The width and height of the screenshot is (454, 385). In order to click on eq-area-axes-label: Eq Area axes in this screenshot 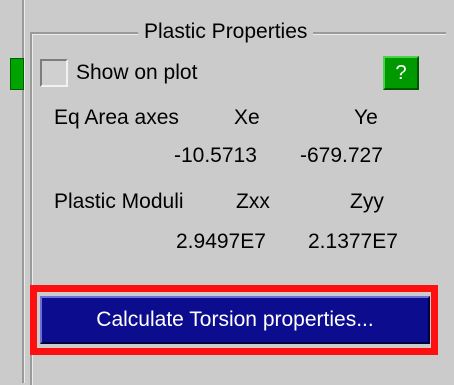, I will do `click(116, 117)`.